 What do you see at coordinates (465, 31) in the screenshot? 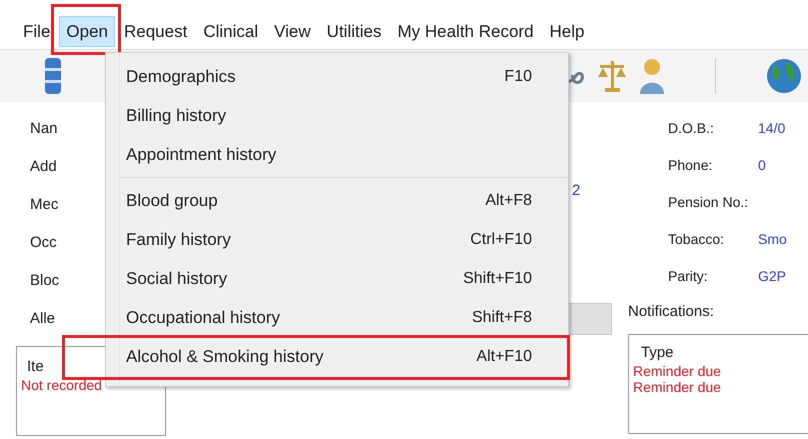
I see `menu-item: My Health Record` at bounding box center [465, 31].